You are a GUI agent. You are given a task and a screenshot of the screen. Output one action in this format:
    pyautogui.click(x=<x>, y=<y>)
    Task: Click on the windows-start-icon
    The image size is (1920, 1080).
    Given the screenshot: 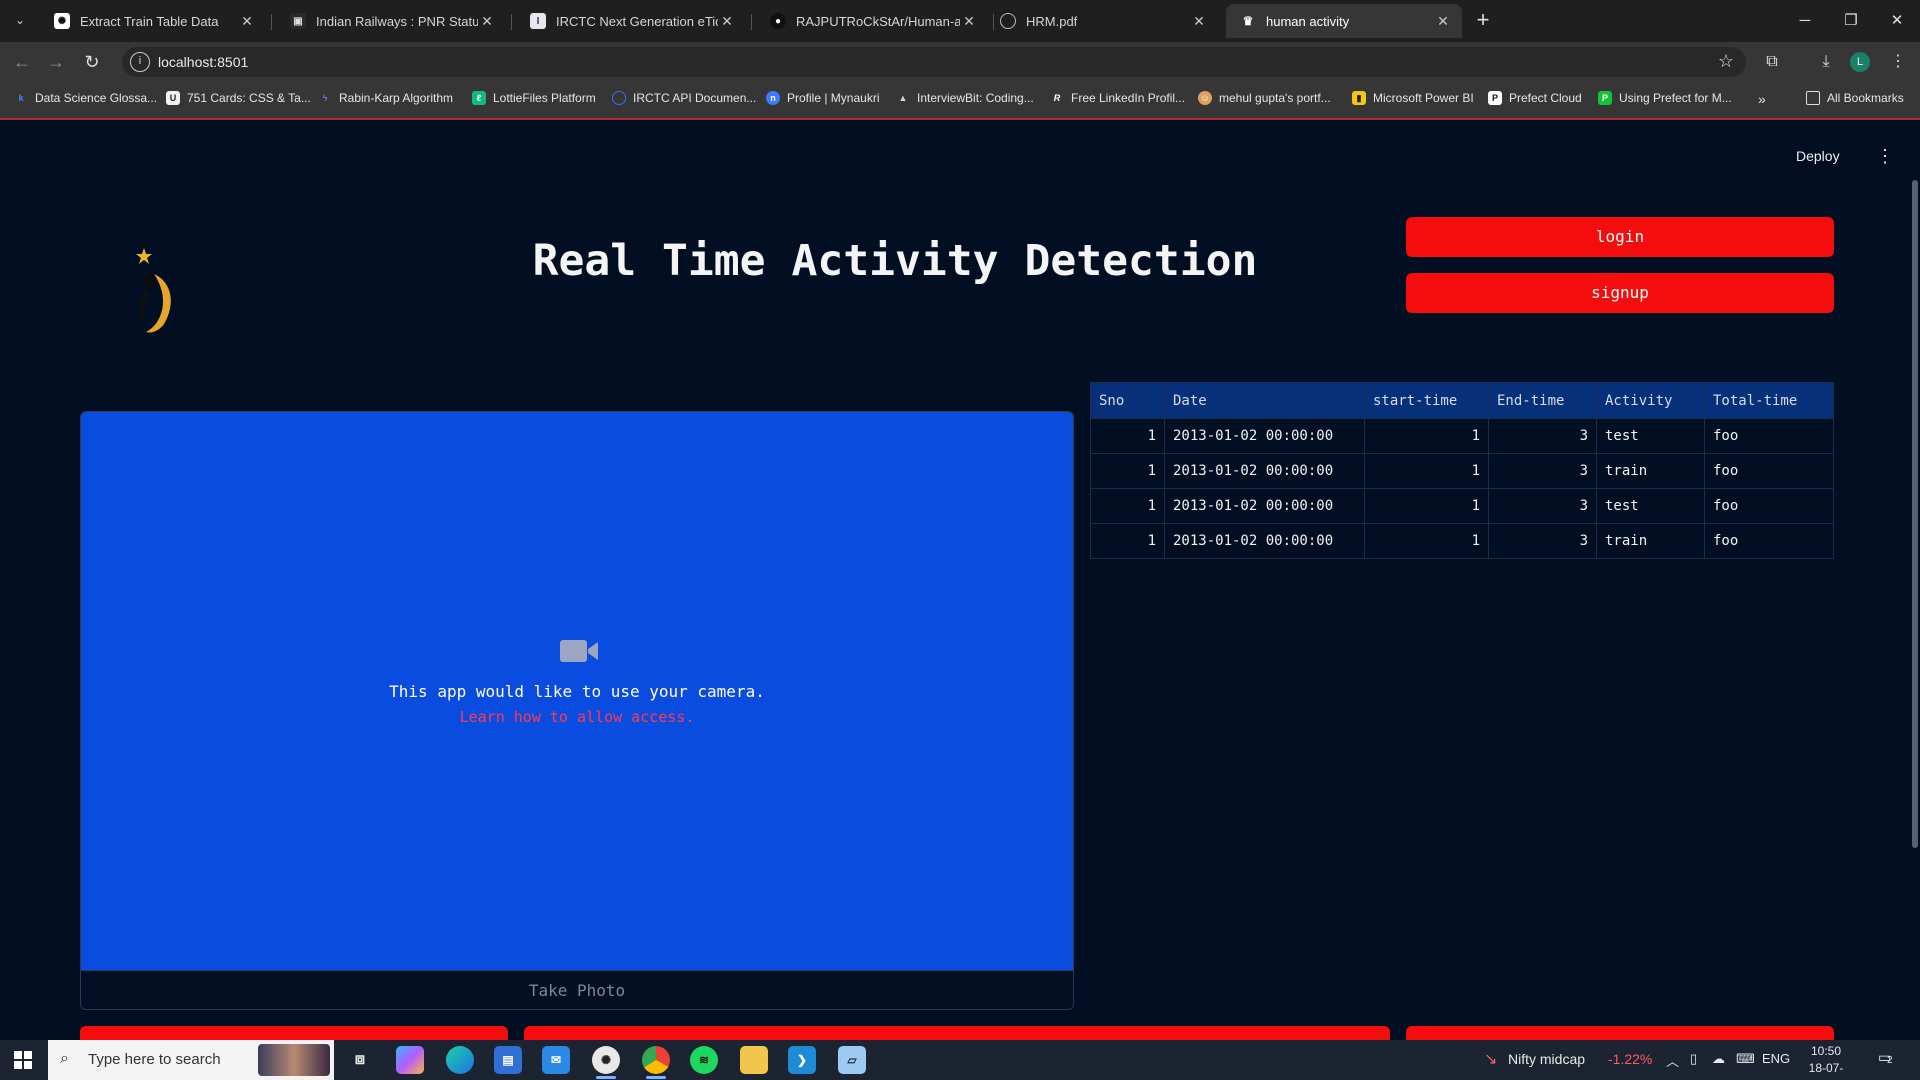 What is the action you would take?
    pyautogui.click(x=23, y=1060)
    